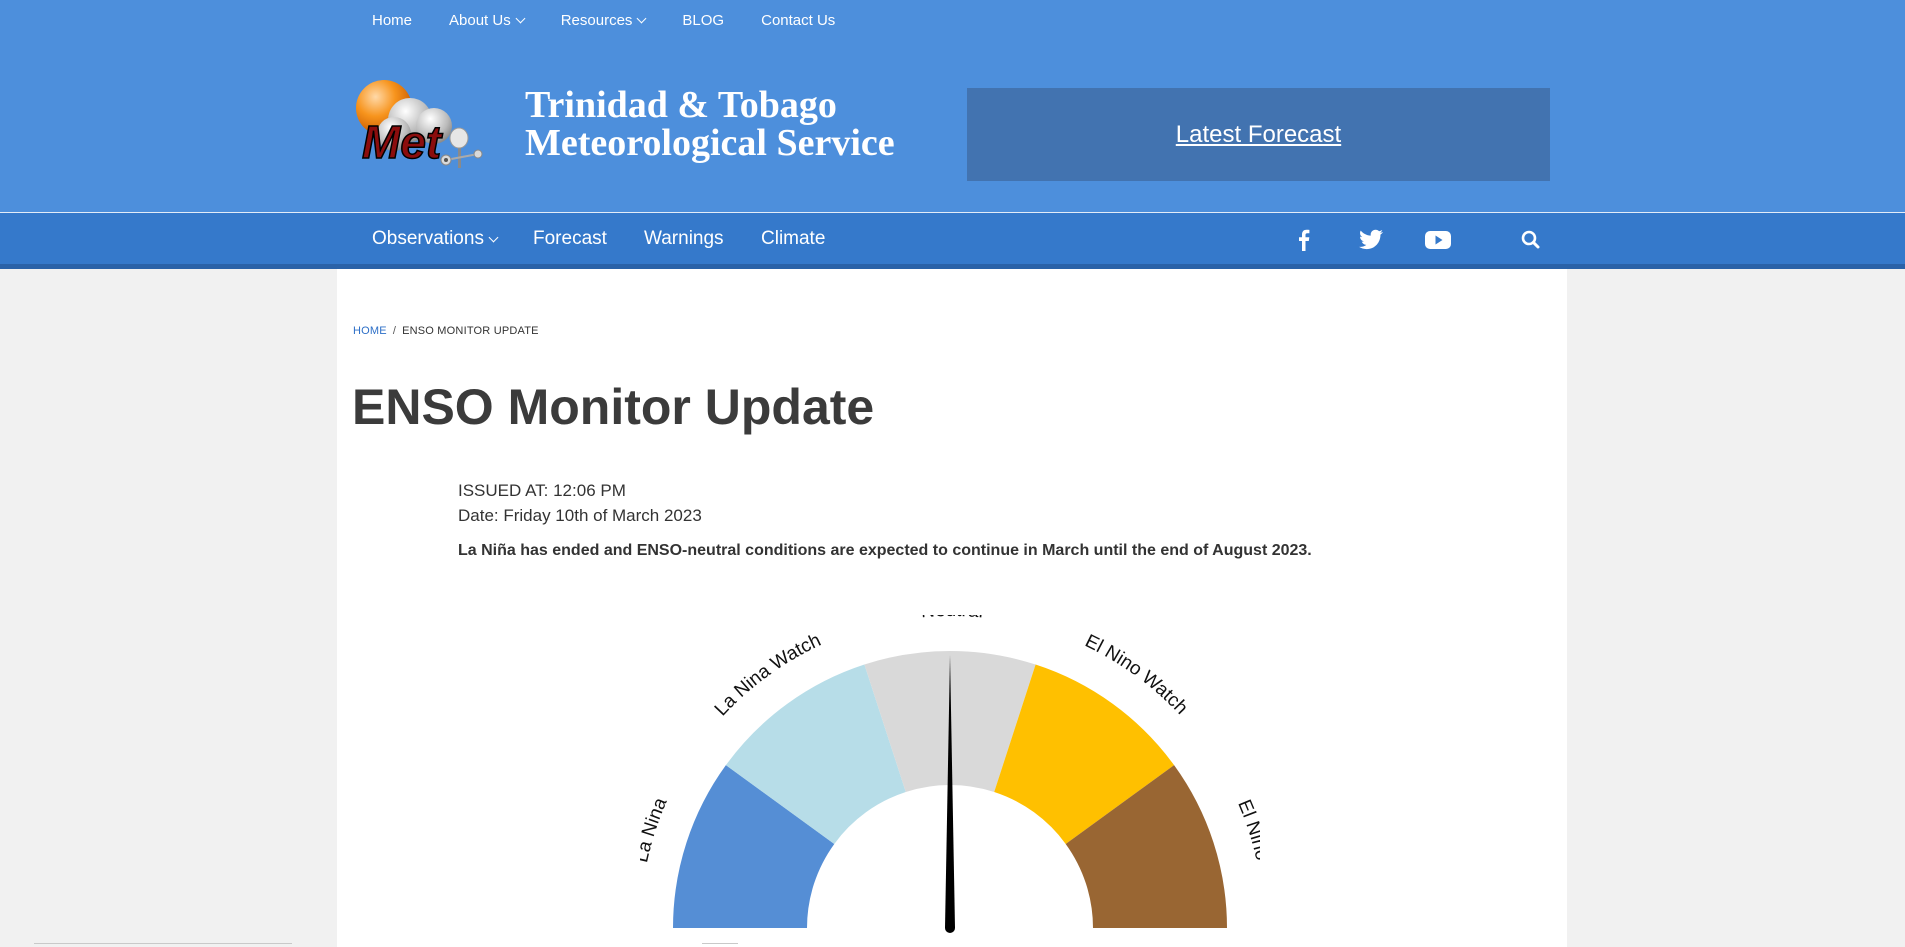  I want to click on top-nav-contact-label: Contact Us, so click(798, 20).